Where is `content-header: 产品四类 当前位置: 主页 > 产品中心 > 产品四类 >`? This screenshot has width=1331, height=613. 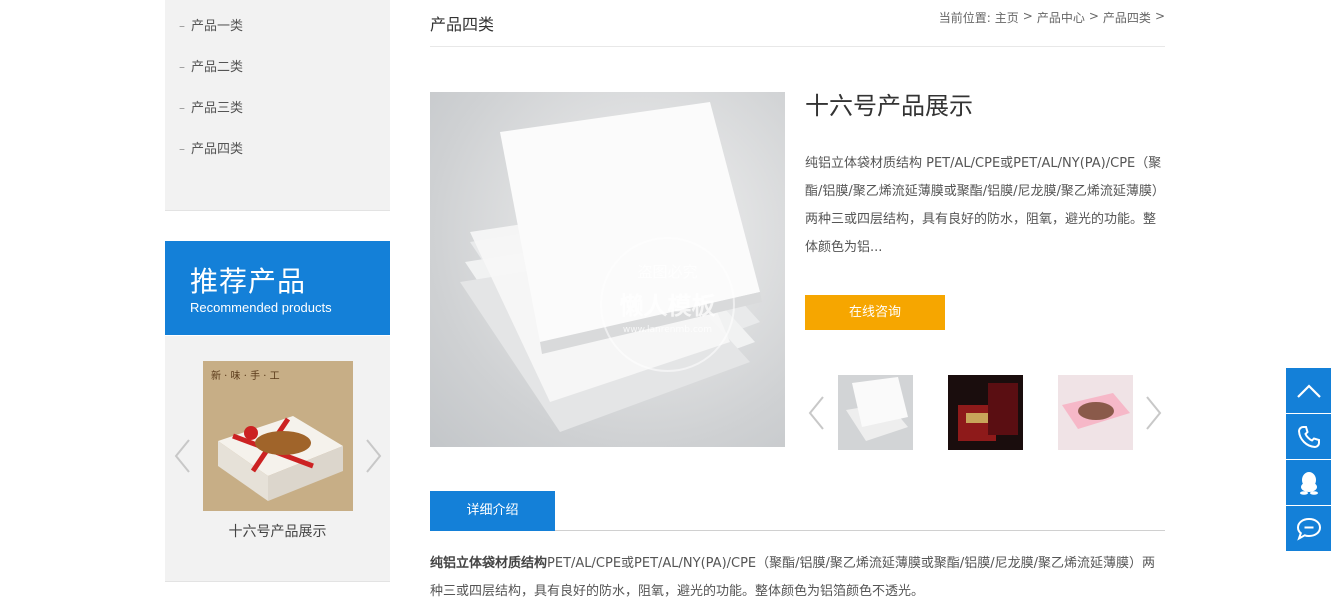
content-header: 产品四类 当前位置: 主页 > 产品中心 > 产品四类 > is located at coordinates (797, 23).